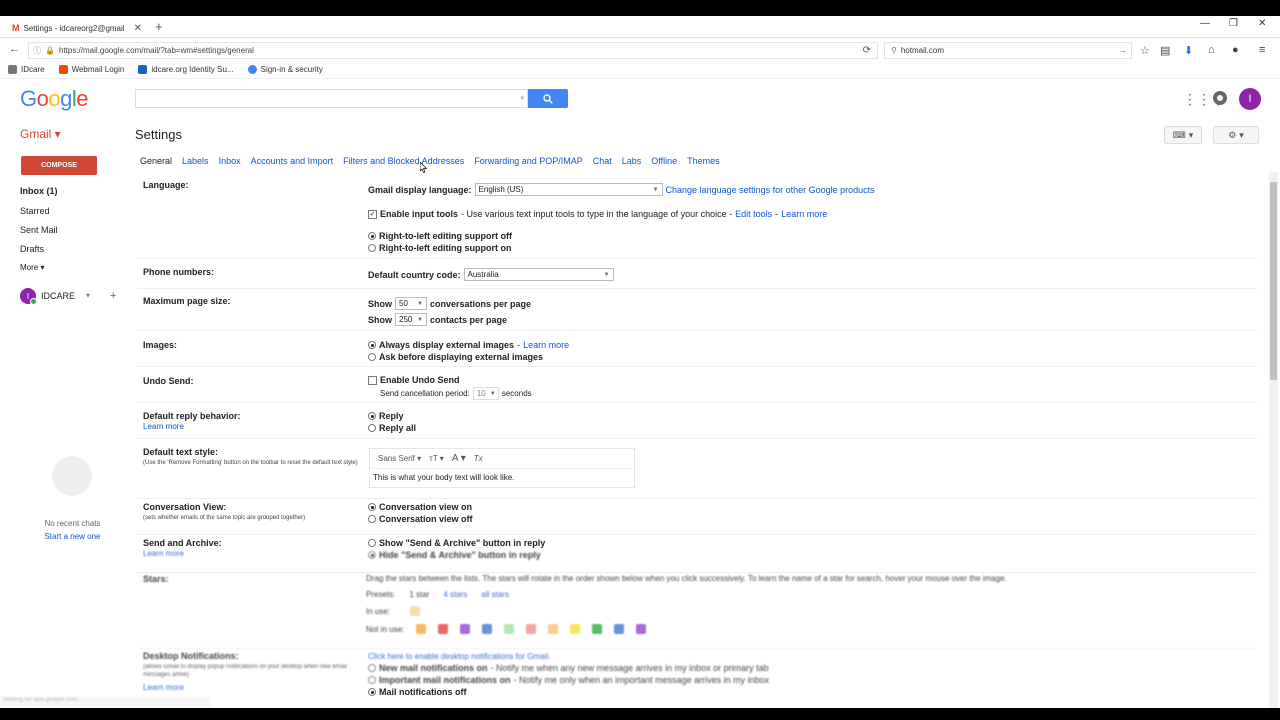 The image size is (1280, 720). What do you see at coordinates (548, 98) in the screenshot?
I see `search-button` at bounding box center [548, 98].